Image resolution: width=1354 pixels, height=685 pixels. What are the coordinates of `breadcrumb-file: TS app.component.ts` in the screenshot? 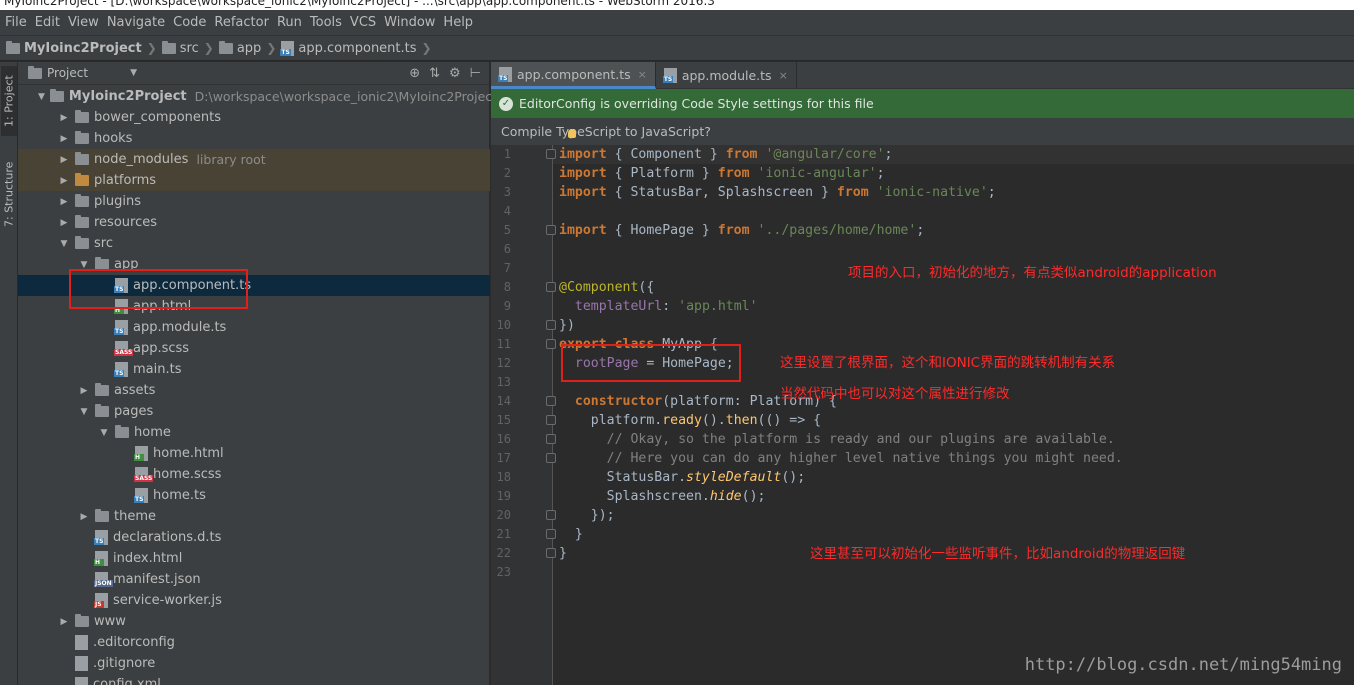 It's located at (348, 48).